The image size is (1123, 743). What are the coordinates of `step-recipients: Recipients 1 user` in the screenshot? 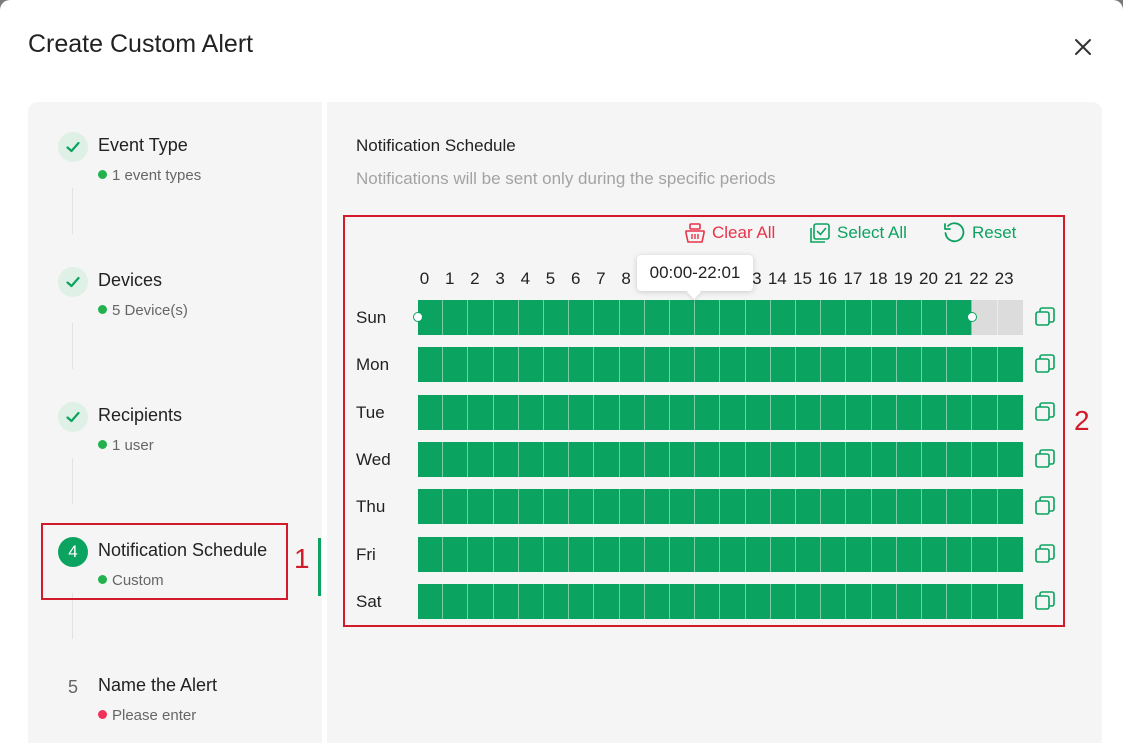 It's located at (178, 437).